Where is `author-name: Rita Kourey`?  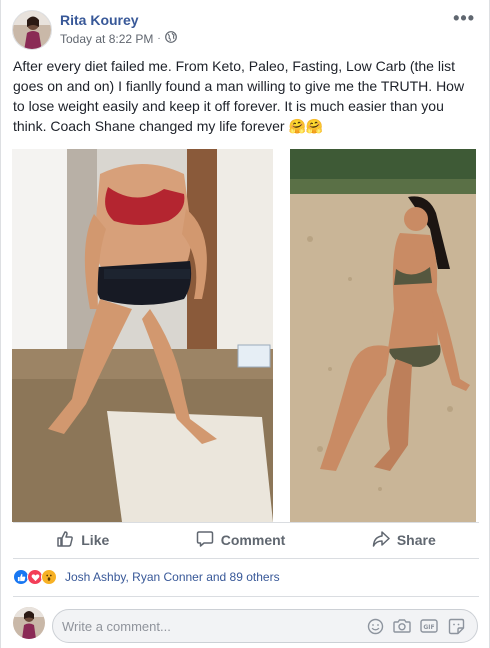 author-name: Rita Kourey is located at coordinates (99, 20).